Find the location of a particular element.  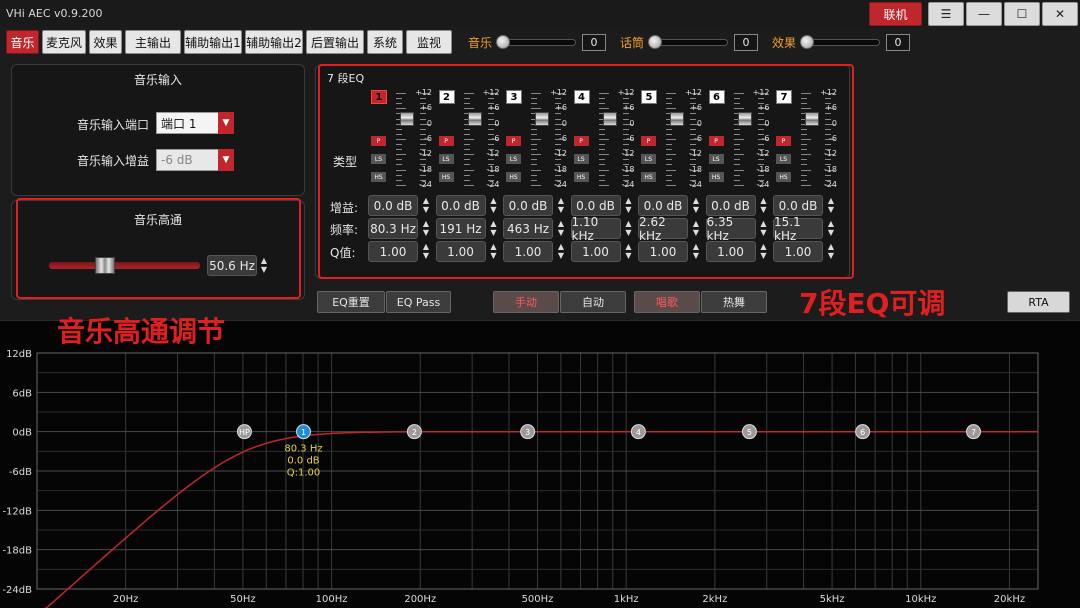

eq-band-2-type-ls-button: LS is located at coordinates (446, 159).